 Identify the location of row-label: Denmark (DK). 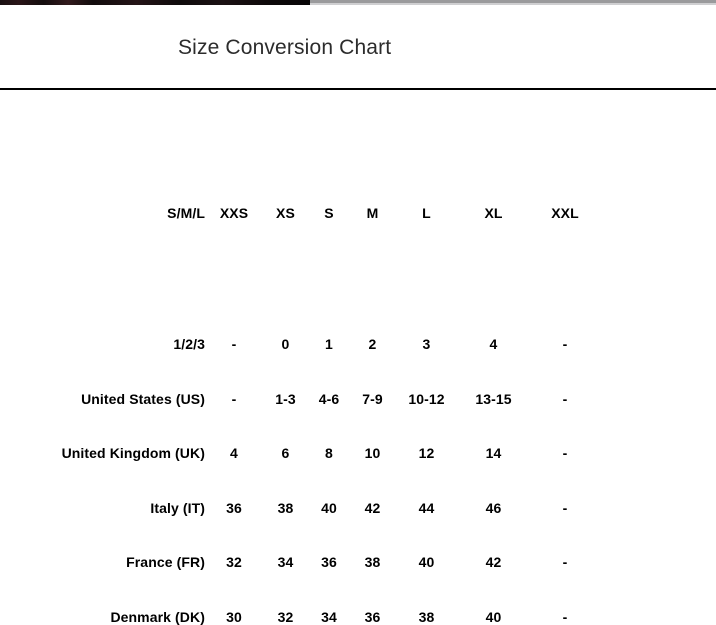
(157, 616).